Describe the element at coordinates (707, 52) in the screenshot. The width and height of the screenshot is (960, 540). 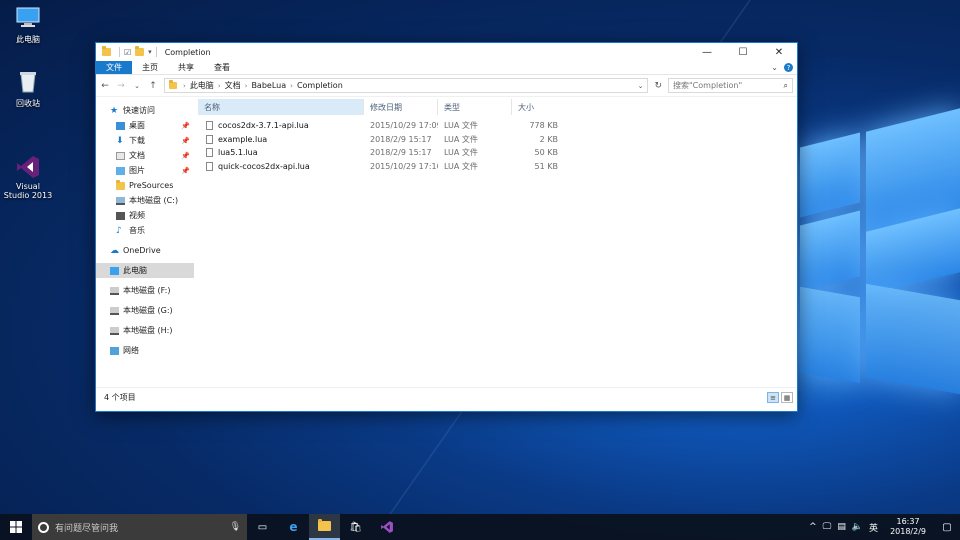
I see `minimize-button: —` at that location.